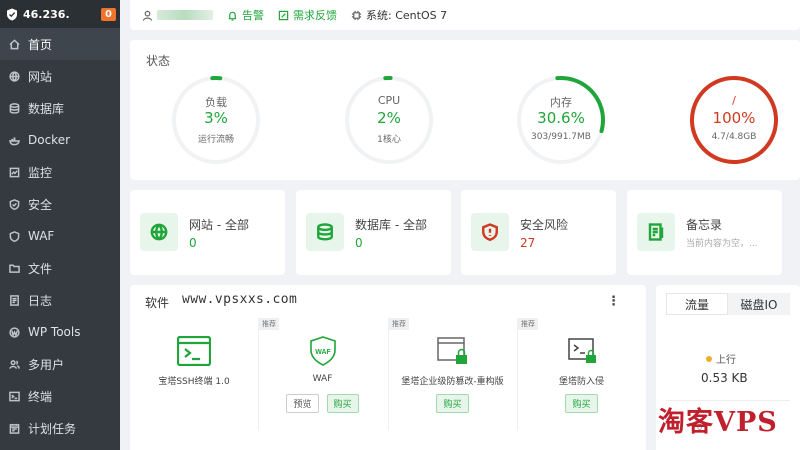 This screenshot has width=800, height=450. I want to click on overview-title: 数据库 - 全部, so click(391, 225).